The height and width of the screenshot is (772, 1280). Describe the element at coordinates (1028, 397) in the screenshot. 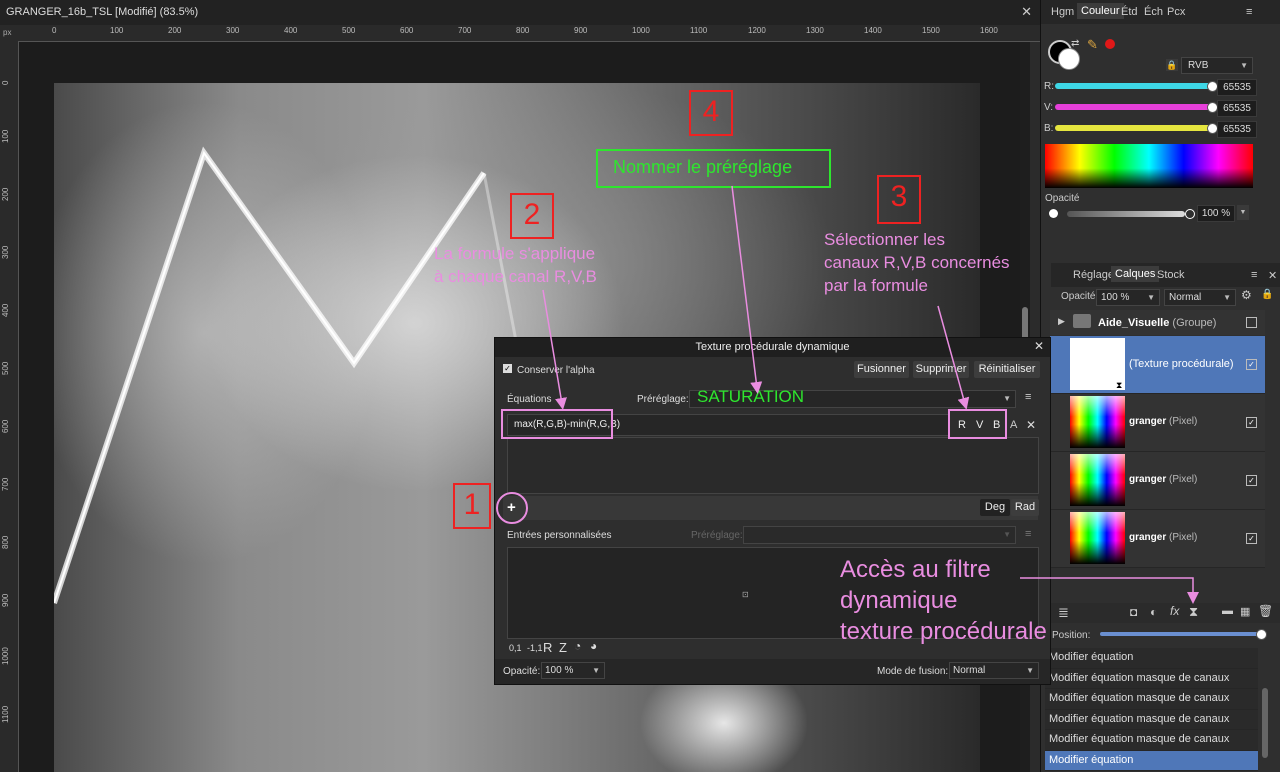

I see `preset-menu-icon: ≡` at that location.